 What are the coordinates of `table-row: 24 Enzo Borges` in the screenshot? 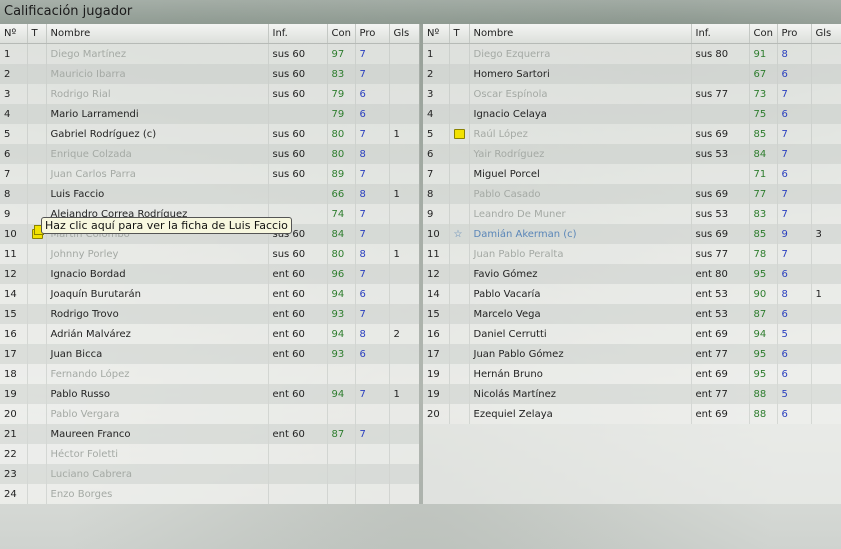 It's located at (210, 494).